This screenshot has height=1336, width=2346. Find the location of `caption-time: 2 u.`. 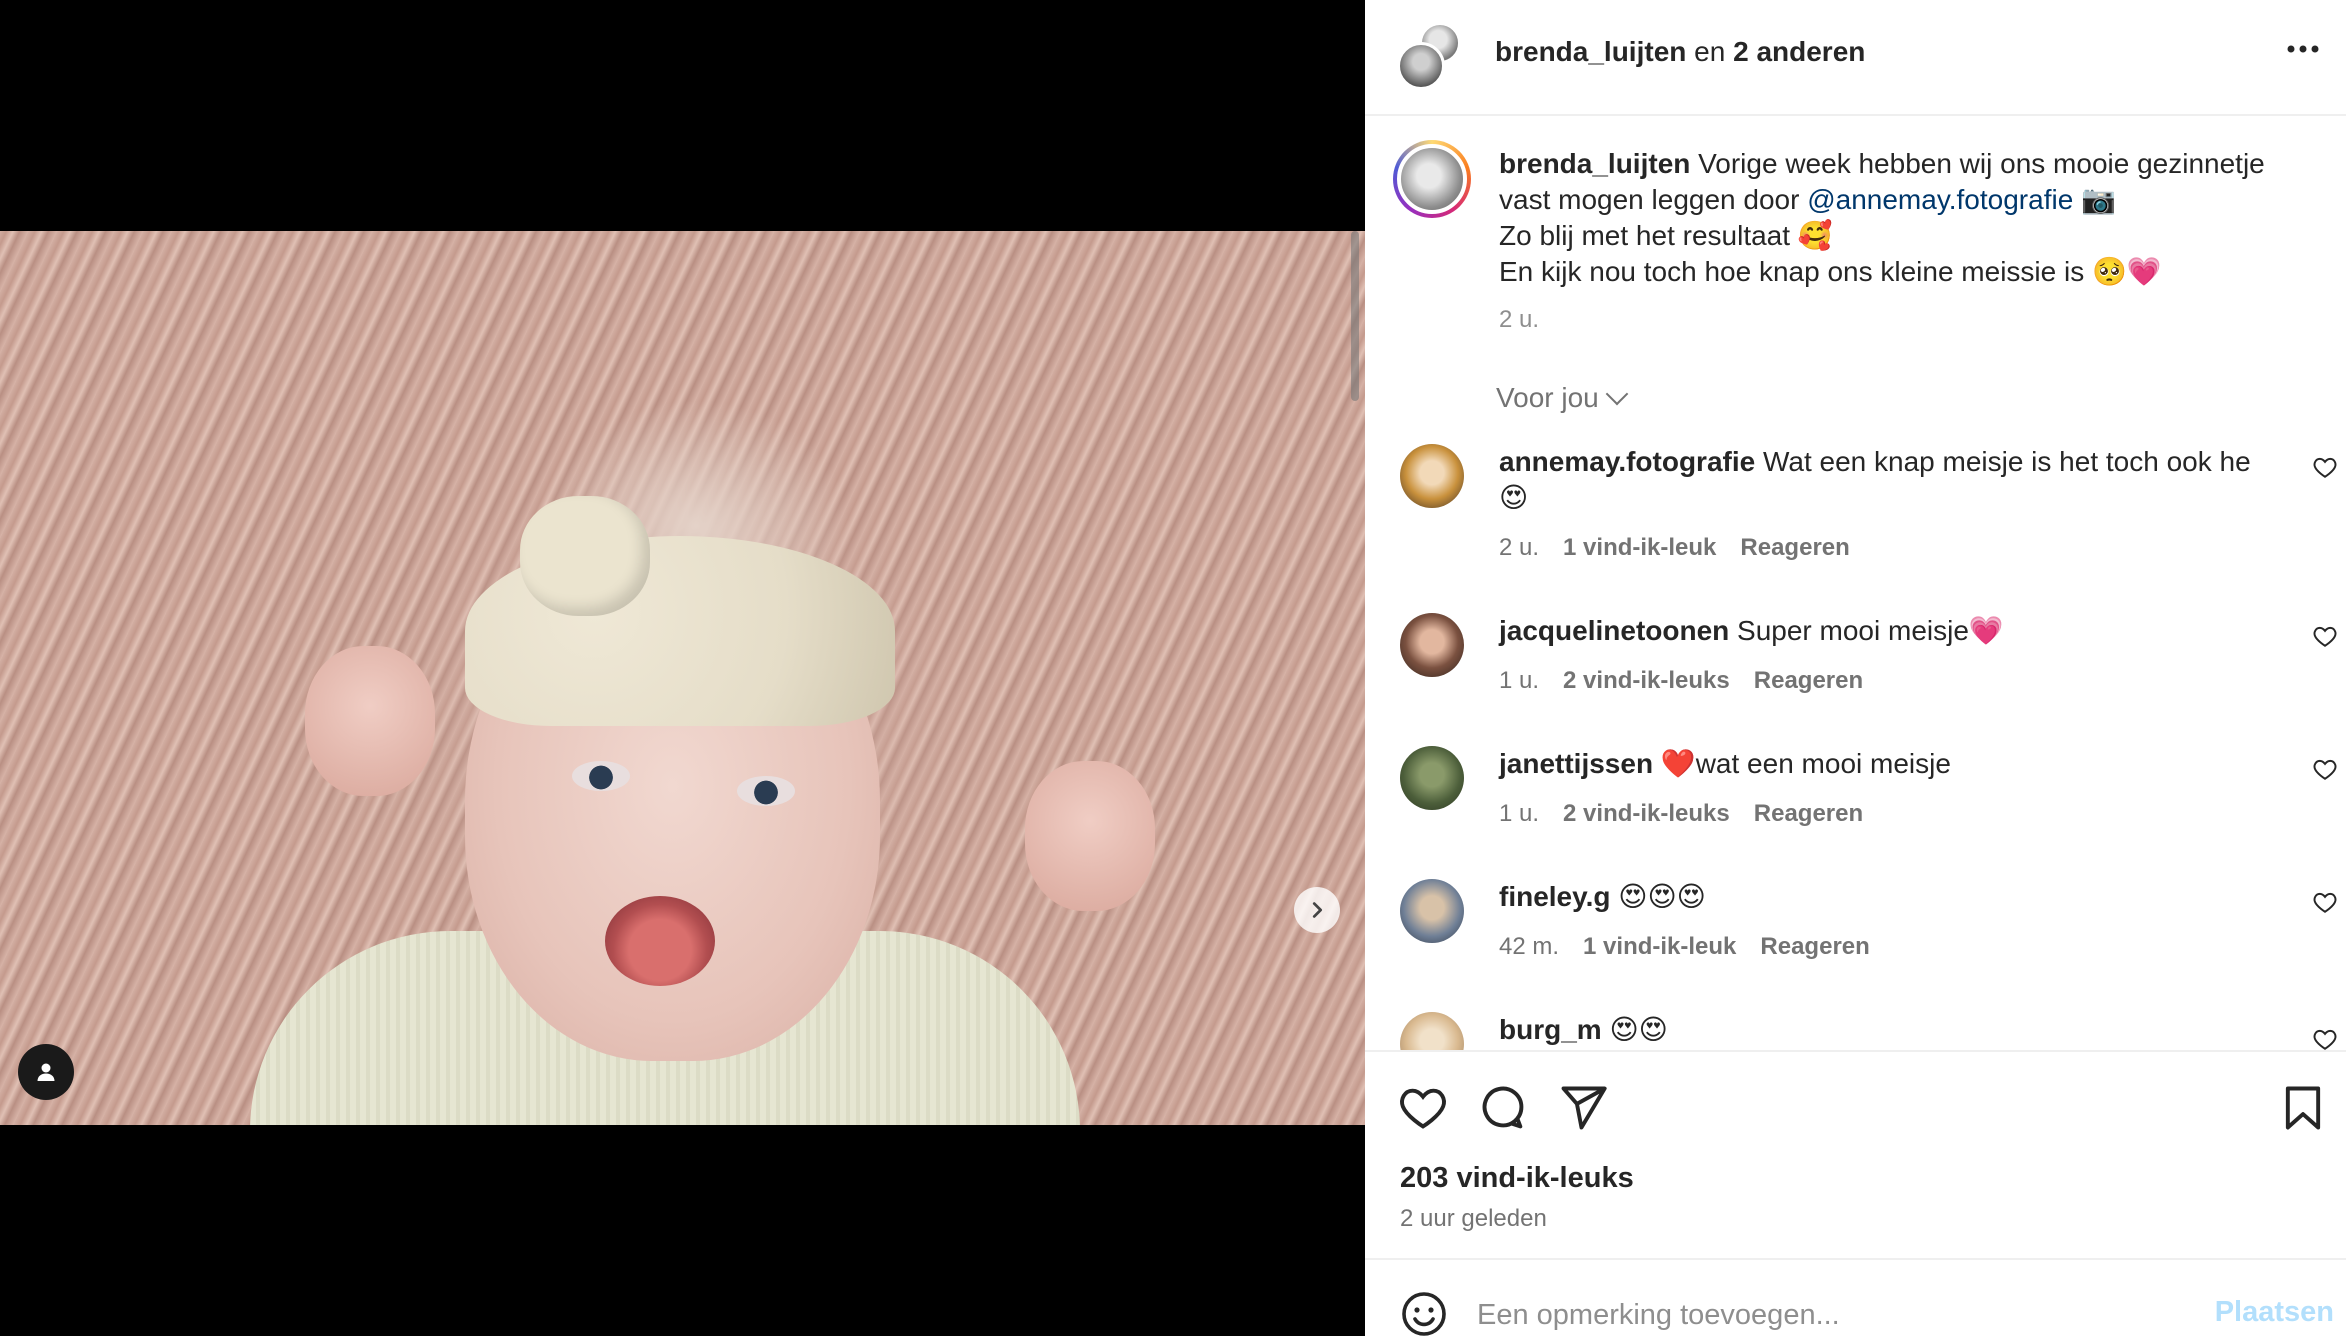

caption-time: 2 u. is located at coordinates (1909, 320).